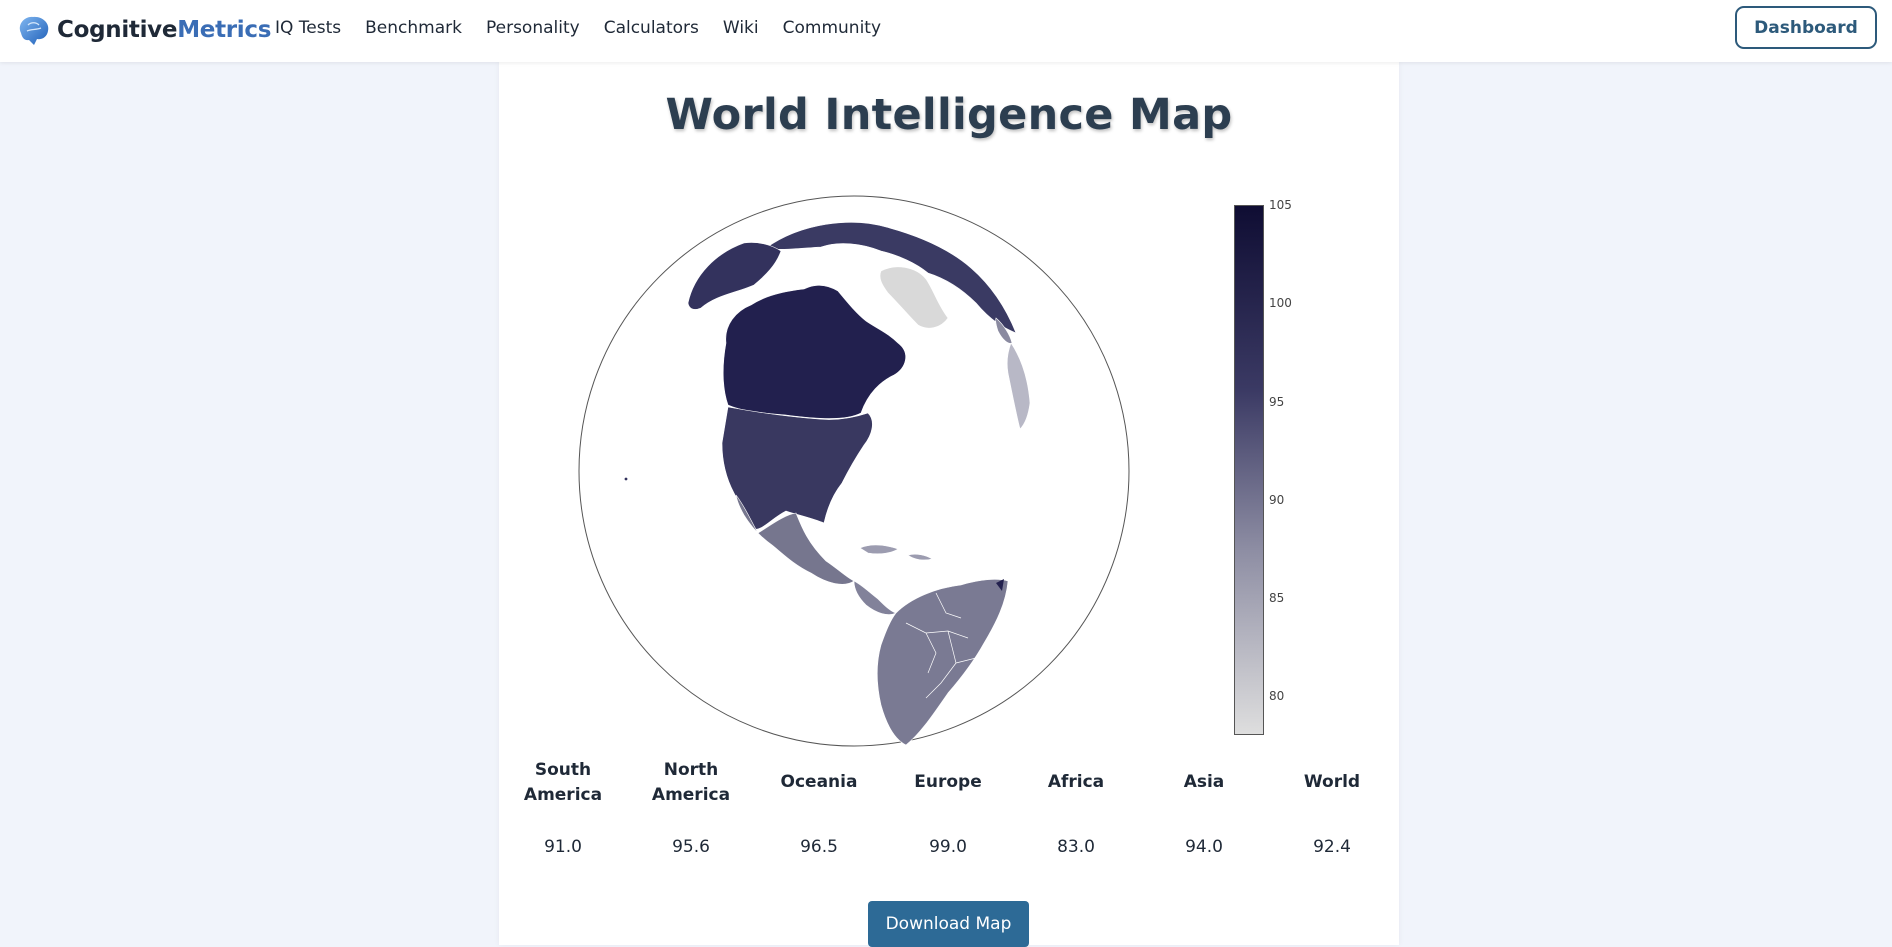 The image size is (1892, 947). I want to click on nav-link-calculators: Calculators, so click(651, 28).